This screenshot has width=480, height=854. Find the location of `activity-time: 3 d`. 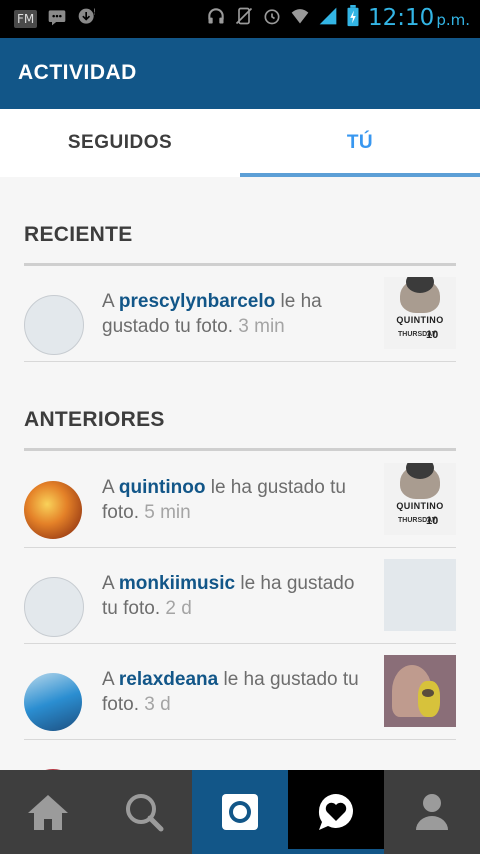

activity-time: 3 d is located at coordinates (157, 704).